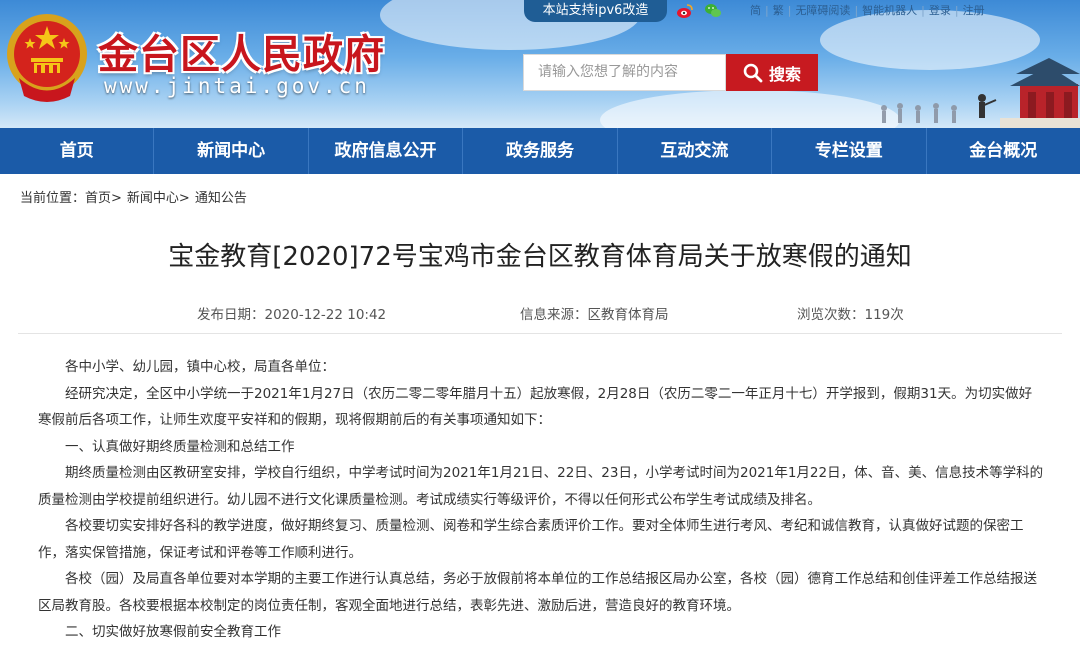 This screenshot has width=1080, height=652. Describe the element at coordinates (624, 72) in the screenshot. I see `search-input: 请输入您想了解的内容` at that location.